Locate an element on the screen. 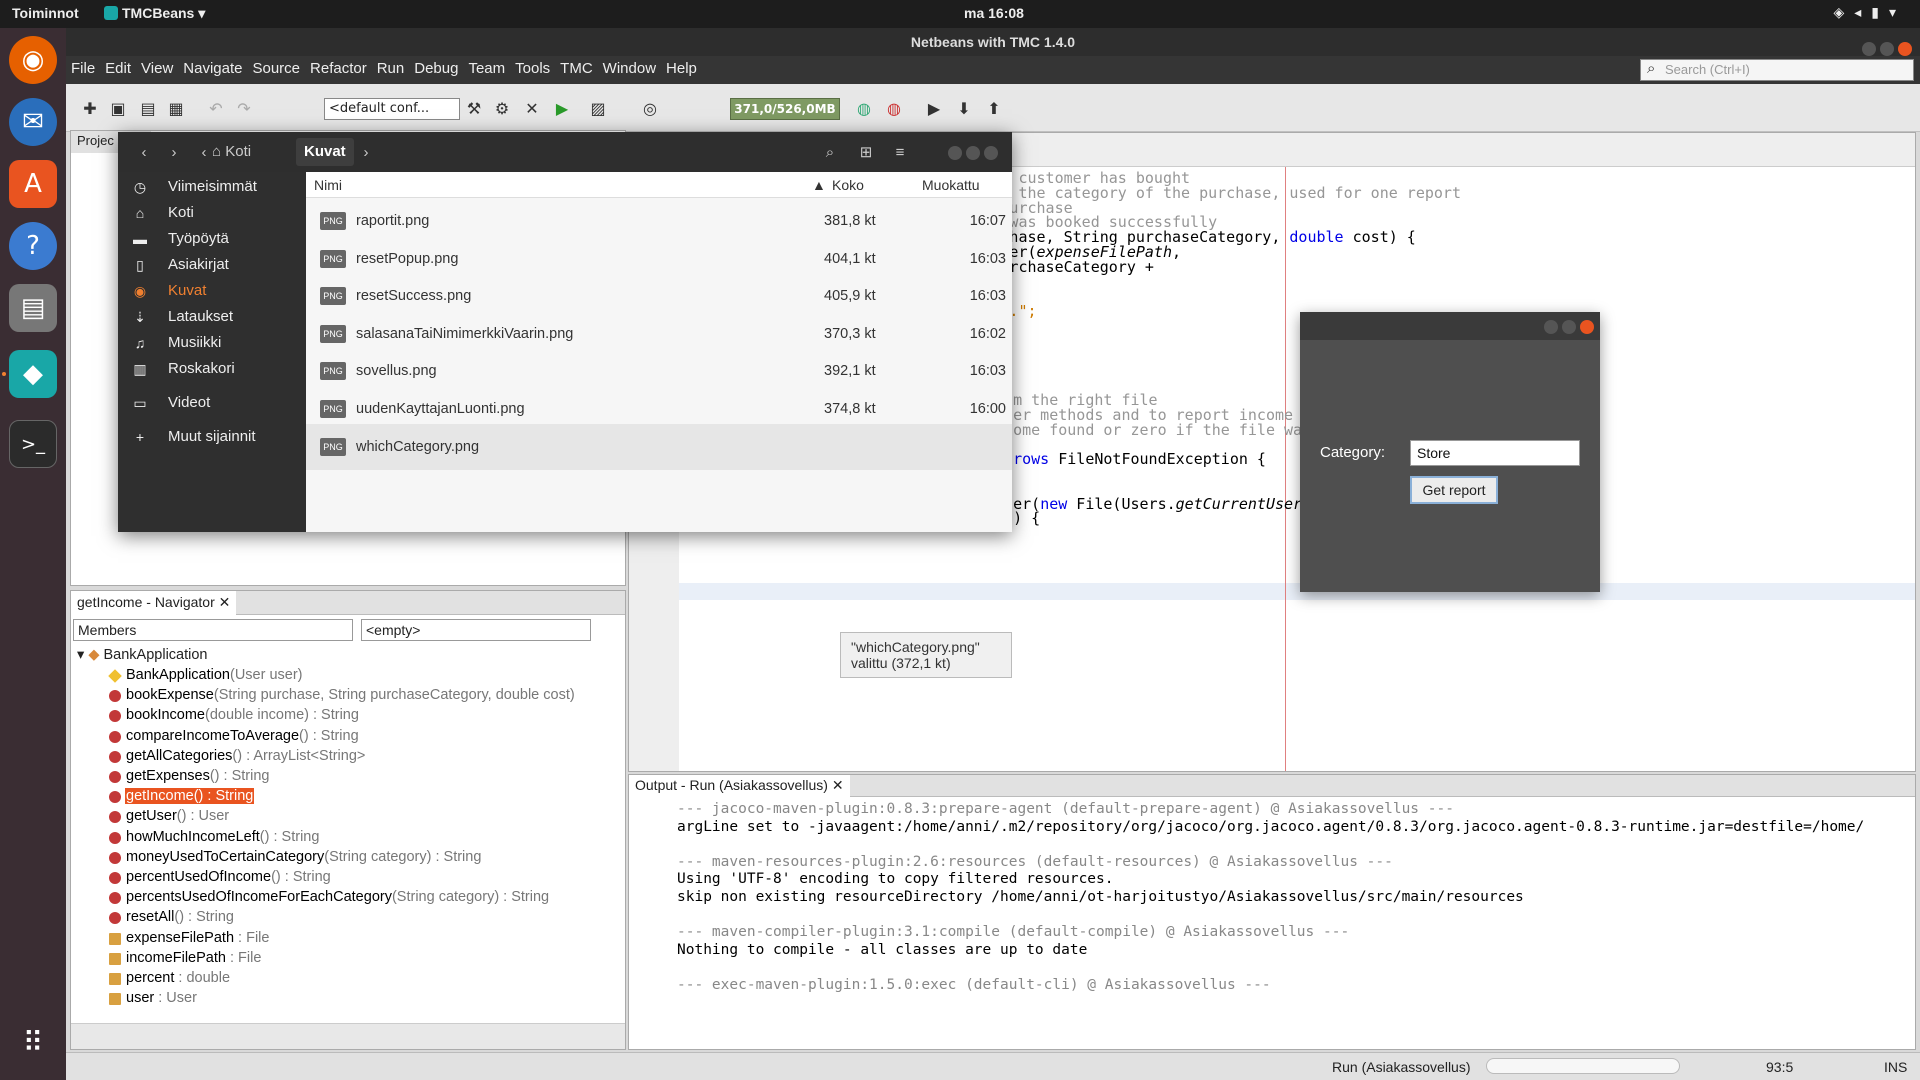 The image size is (1920, 1080). place-koti: ⌂ Koti is located at coordinates (212, 214).